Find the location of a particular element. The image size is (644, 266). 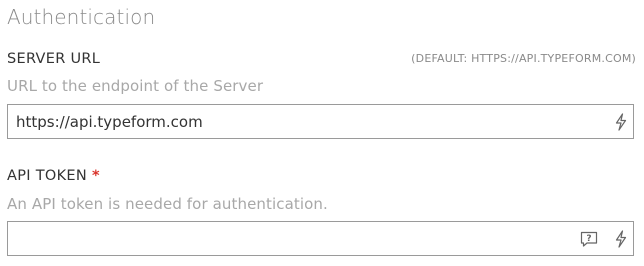

api-token-label-text: API TOKEN is located at coordinates (47, 176).